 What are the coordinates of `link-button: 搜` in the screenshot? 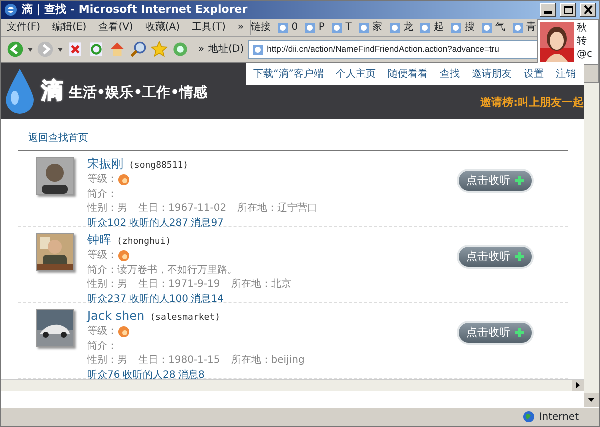 It's located at (462, 27).